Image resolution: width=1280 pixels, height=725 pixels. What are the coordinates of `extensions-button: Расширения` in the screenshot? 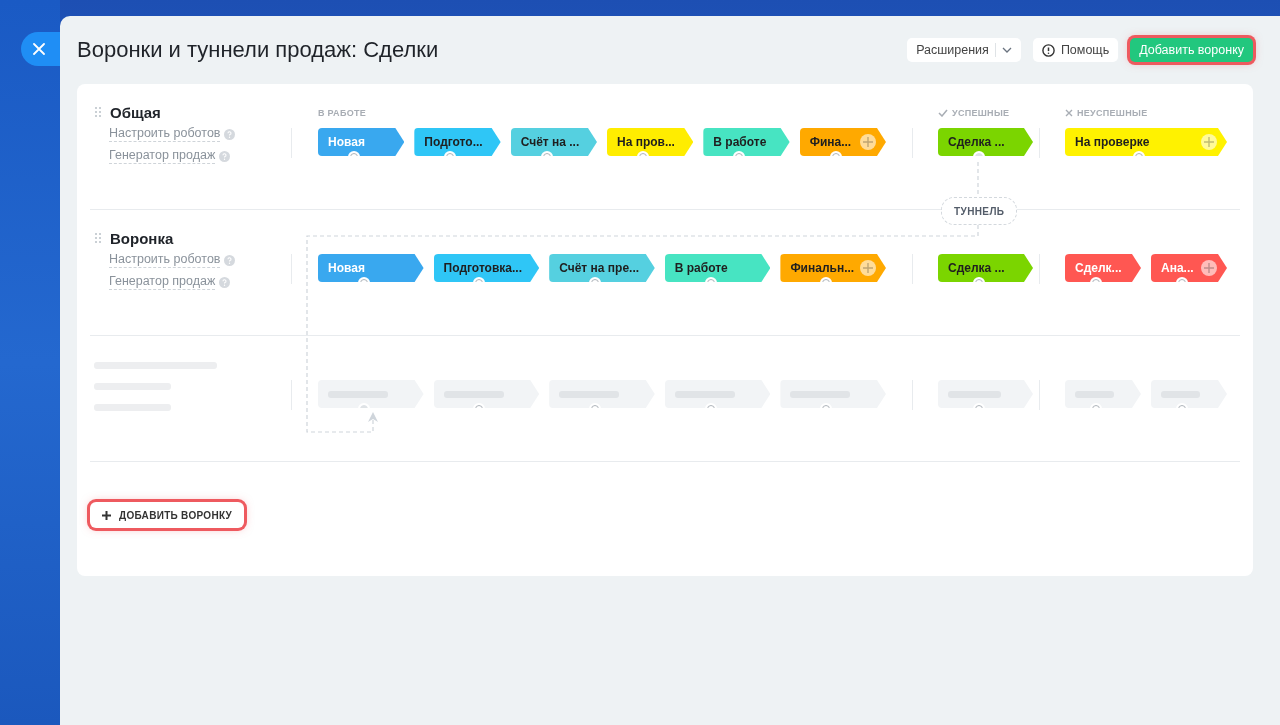 It's located at (964, 50).